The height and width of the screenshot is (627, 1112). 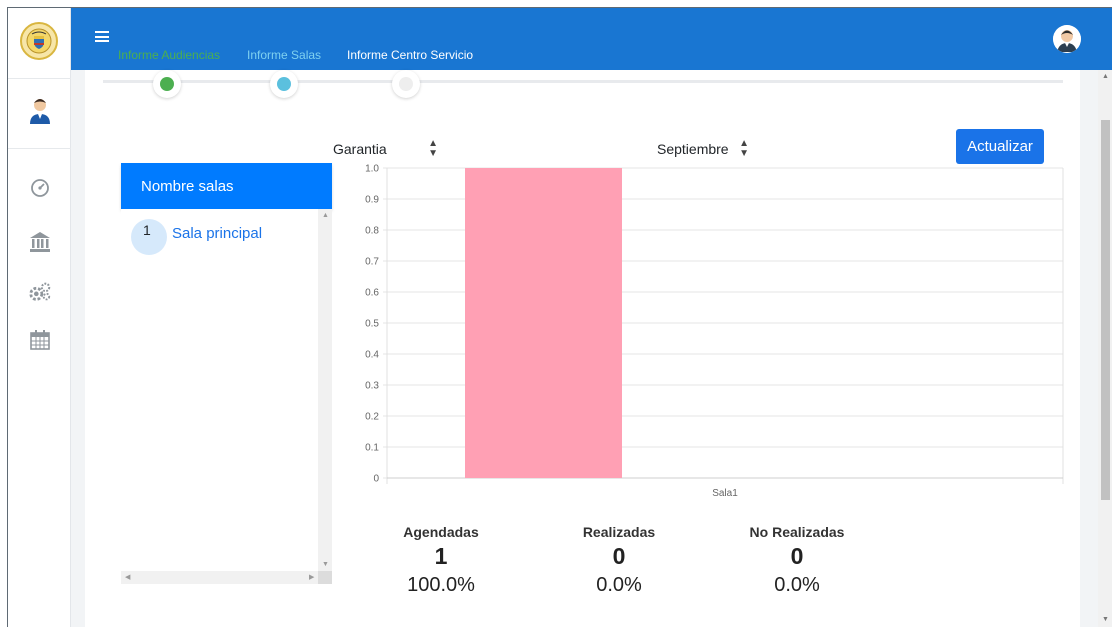 What do you see at coordinates (619, 532) in the screenshot?
I see `stat-label: Realizadas` at bounding box center [619, 532].